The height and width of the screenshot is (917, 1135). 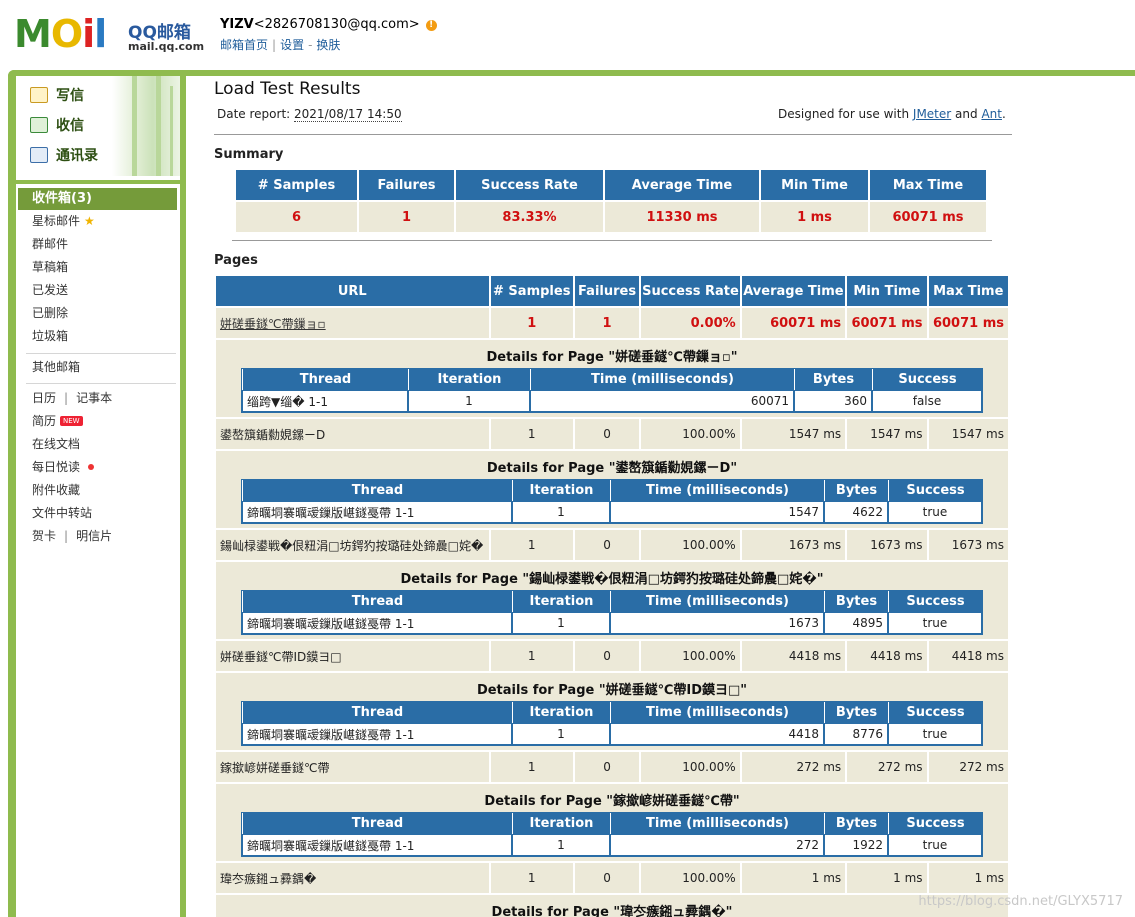 What do you see at coordinates (927, 401) in the screenshot?
I see `detail-success: false` at bounding box center [927, 401].